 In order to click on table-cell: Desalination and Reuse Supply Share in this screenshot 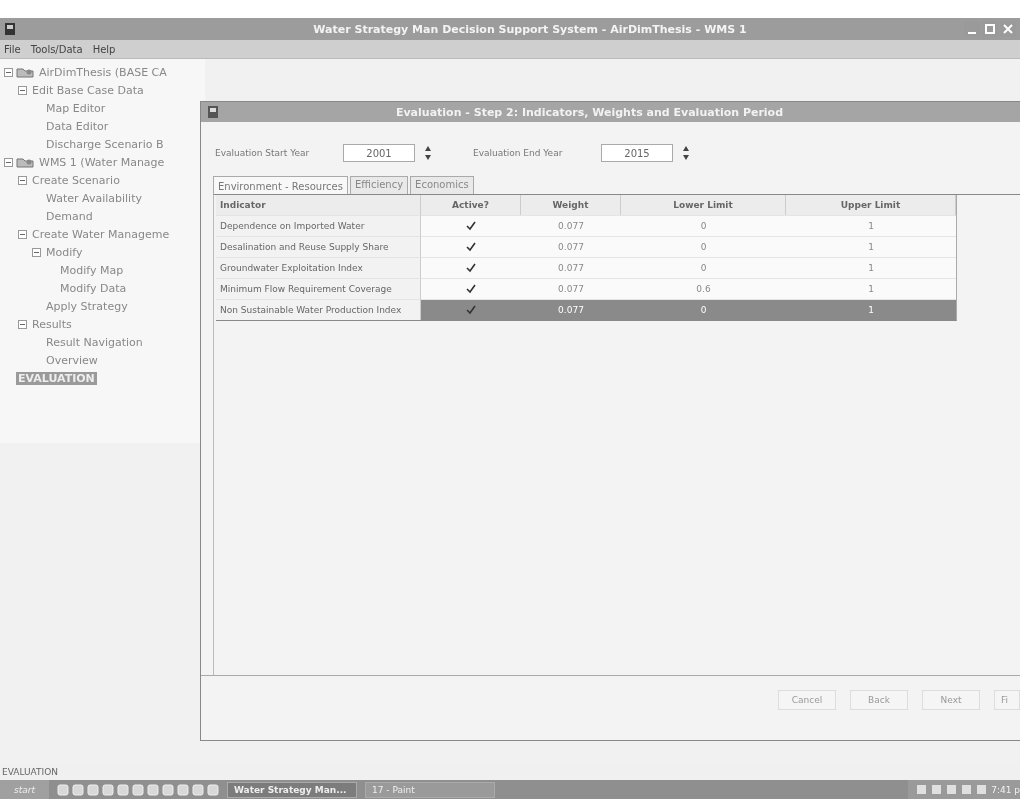, I will do `click(318, 246)`.